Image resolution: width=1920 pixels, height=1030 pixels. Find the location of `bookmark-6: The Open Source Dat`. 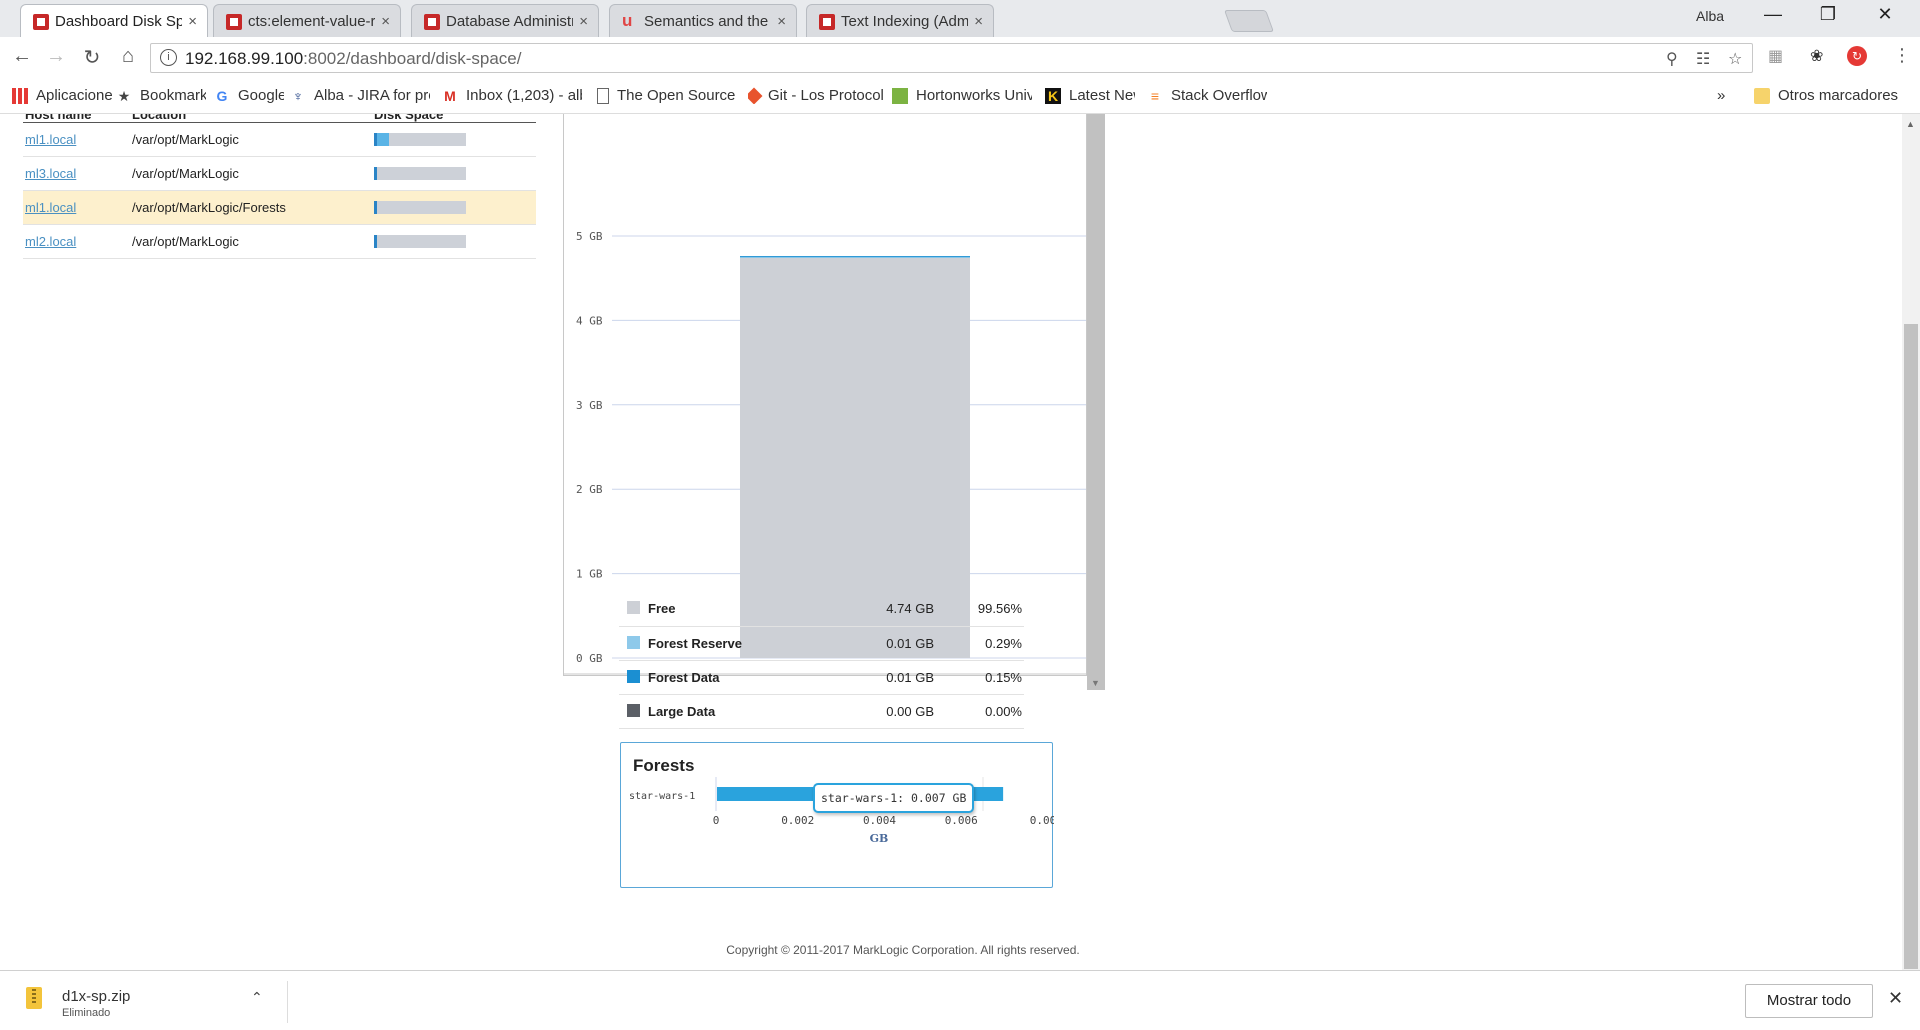

bookmark-6: The Open Source Dat is located at coordinates (667, 95).